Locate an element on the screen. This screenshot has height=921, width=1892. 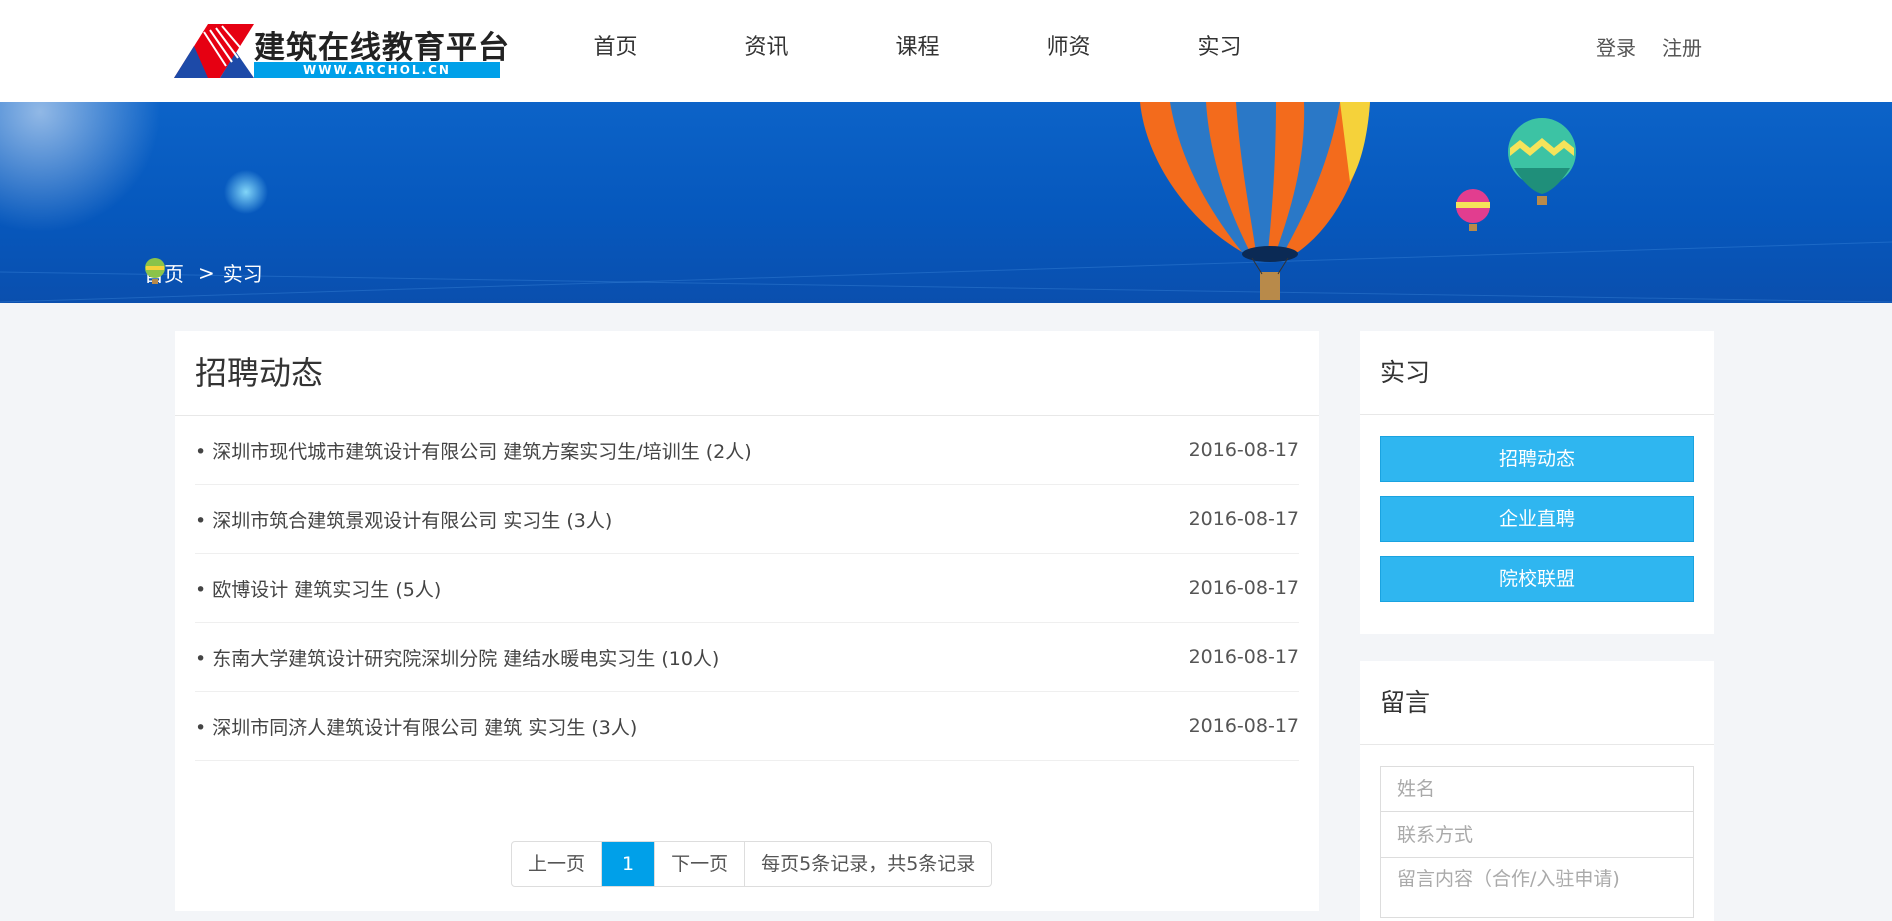
logo-text: 建筑在线教育平台 WWW.ARCHOL.CN is located at coordinates (381, 49).